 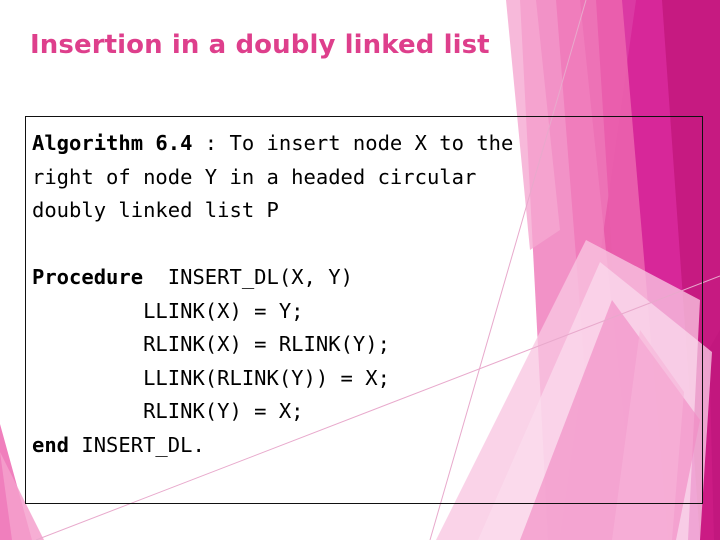 What do you see at coordinates (88, 277) in the screenshot?
I see `line-4-keyword: Procedure` at bounding box center [88, 277].